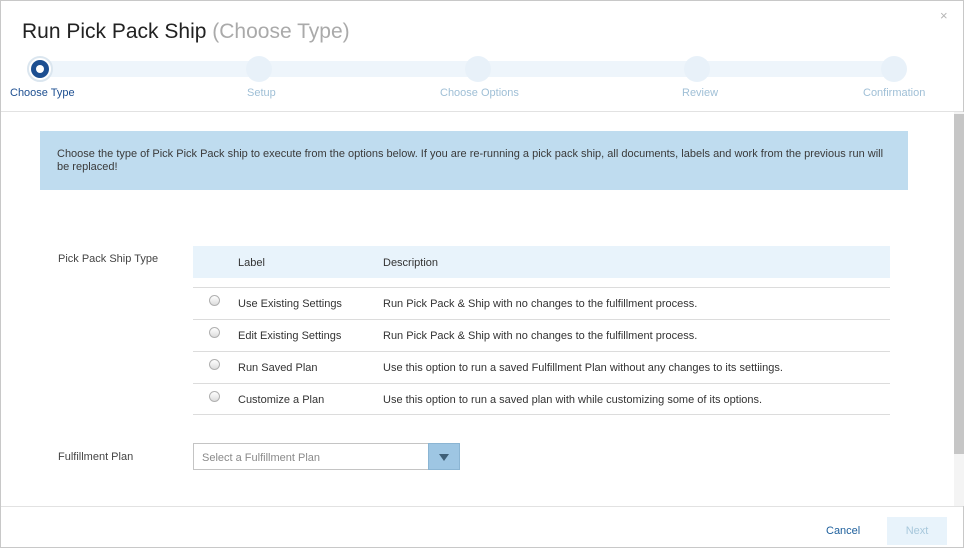  What do you see at coordinates (261, 93) in the screenshot?
I see `step-label-setup: Setup` at bounding box center [261, 93].